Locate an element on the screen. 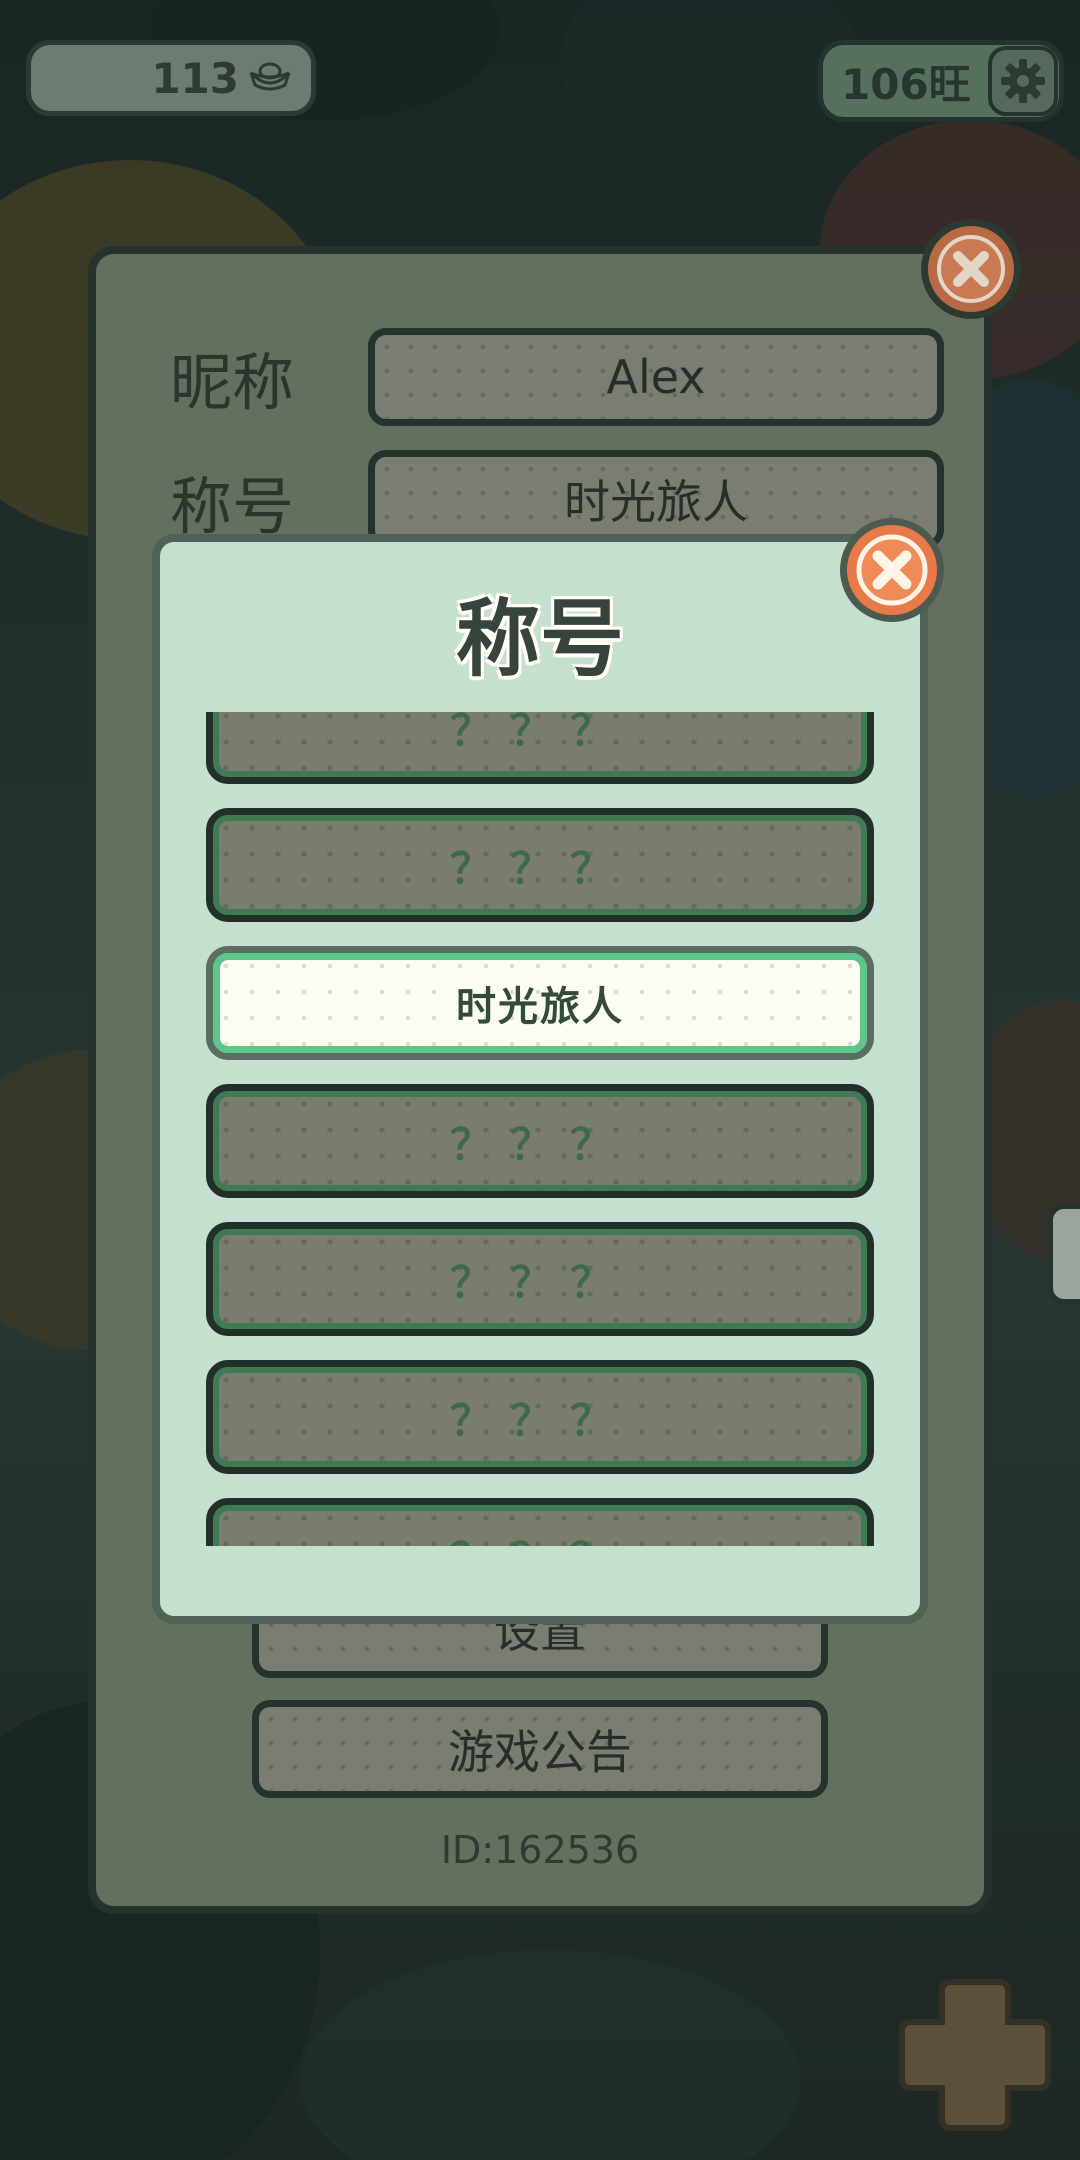 This screenshot has height=2160, width=1080. nickname-value: Alex is located at coordinates (656, 377).